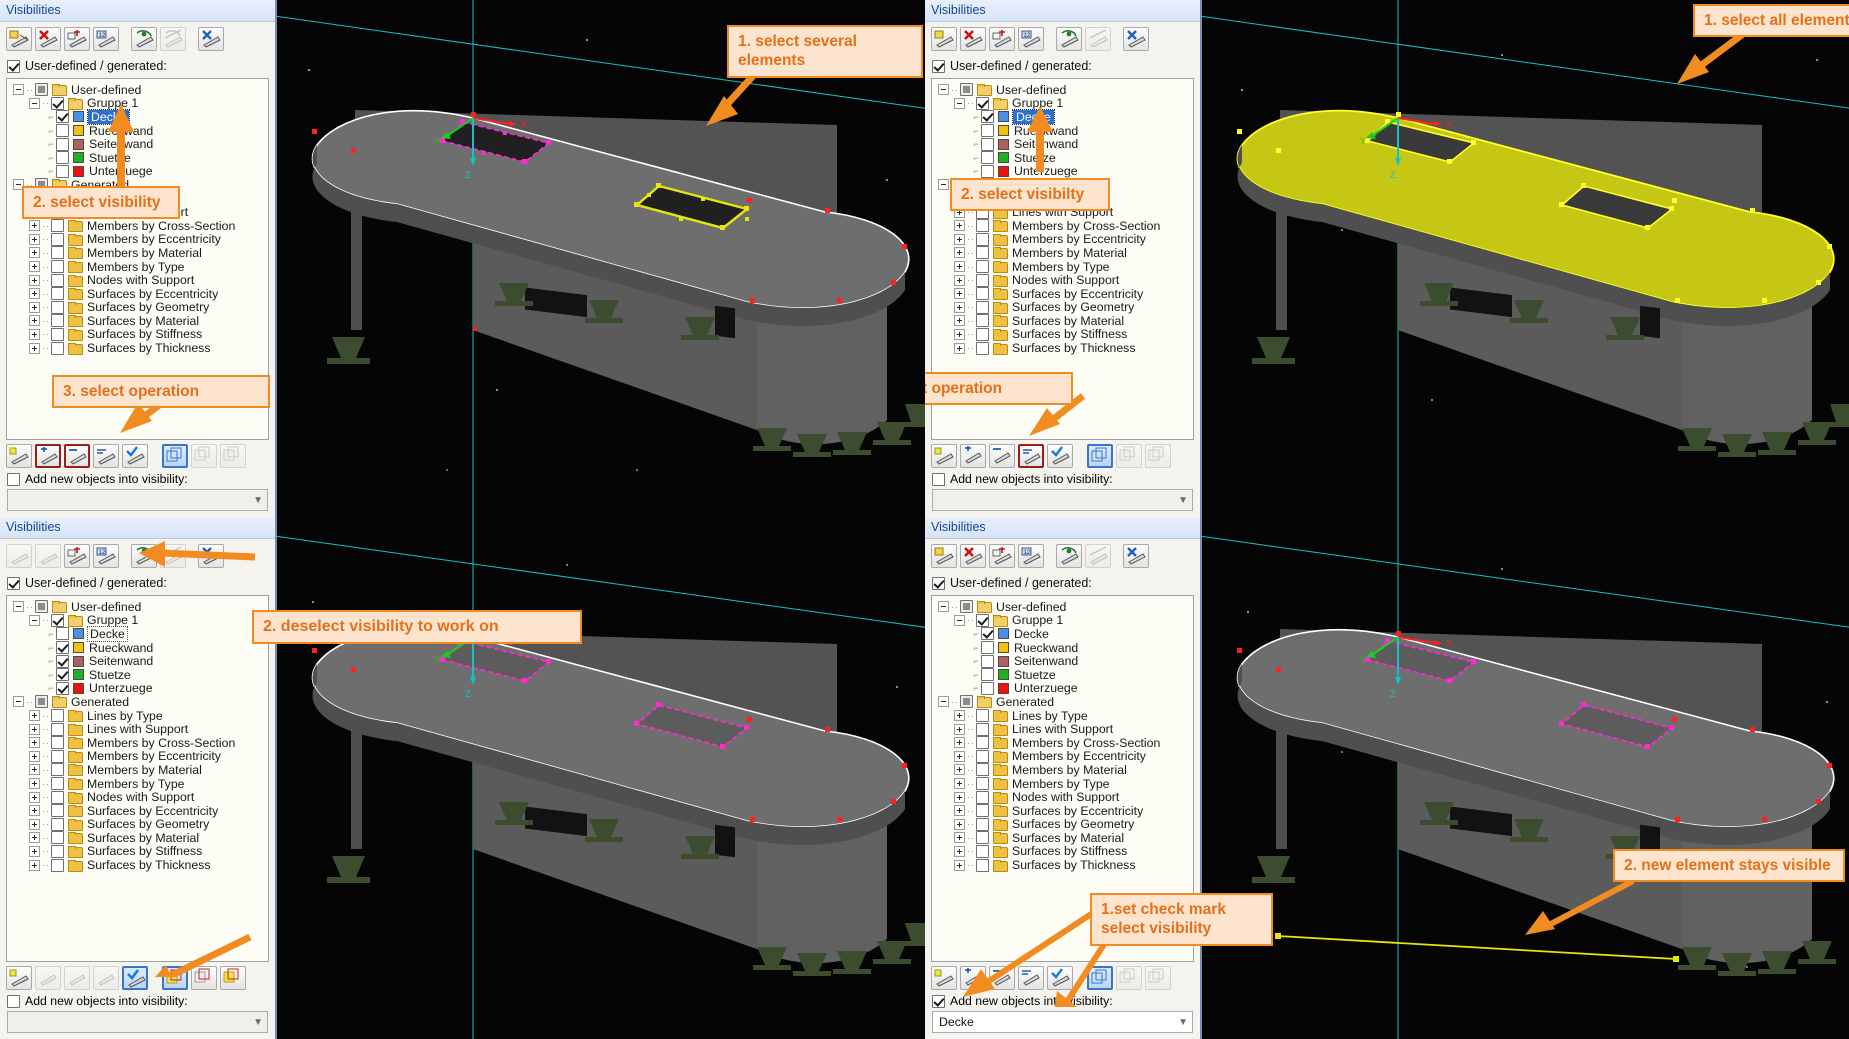 The height and width of the screenshot is (1039, 1849). Describe the element at coordinates (48, 556) in the screenshot. I see `delete-visibility-icon` at that location.